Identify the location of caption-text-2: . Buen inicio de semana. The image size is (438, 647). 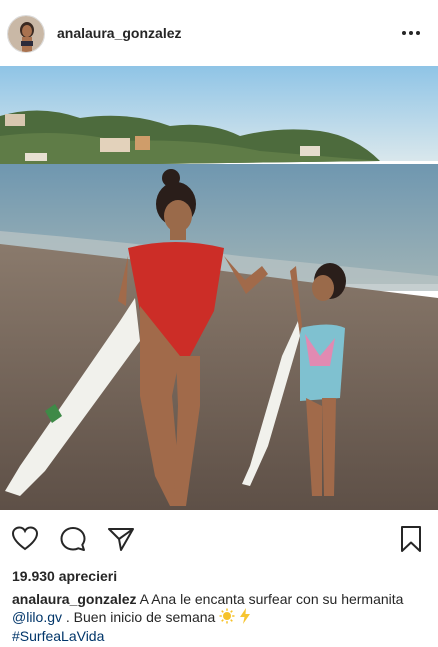
(141, 617).